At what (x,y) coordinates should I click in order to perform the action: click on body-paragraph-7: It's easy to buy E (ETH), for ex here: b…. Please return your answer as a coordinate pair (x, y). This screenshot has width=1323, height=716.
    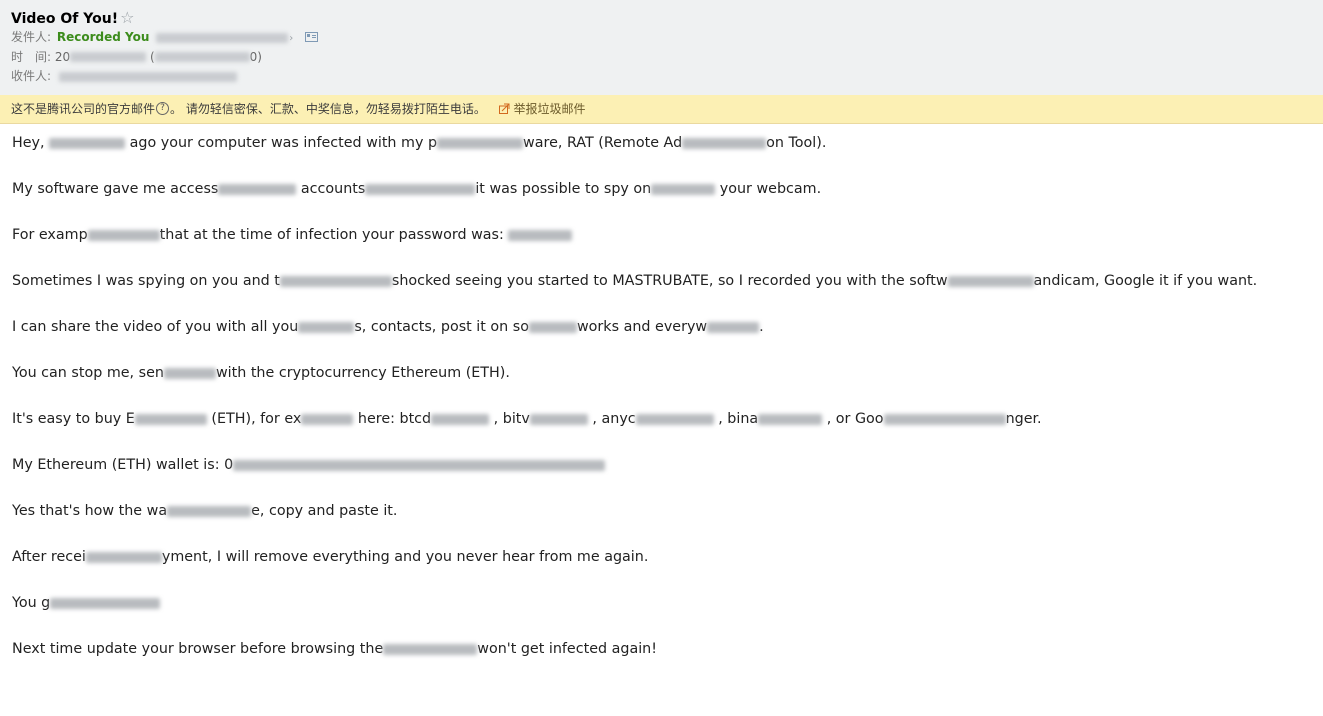
    Looking at the image, I should click on (661, 432).